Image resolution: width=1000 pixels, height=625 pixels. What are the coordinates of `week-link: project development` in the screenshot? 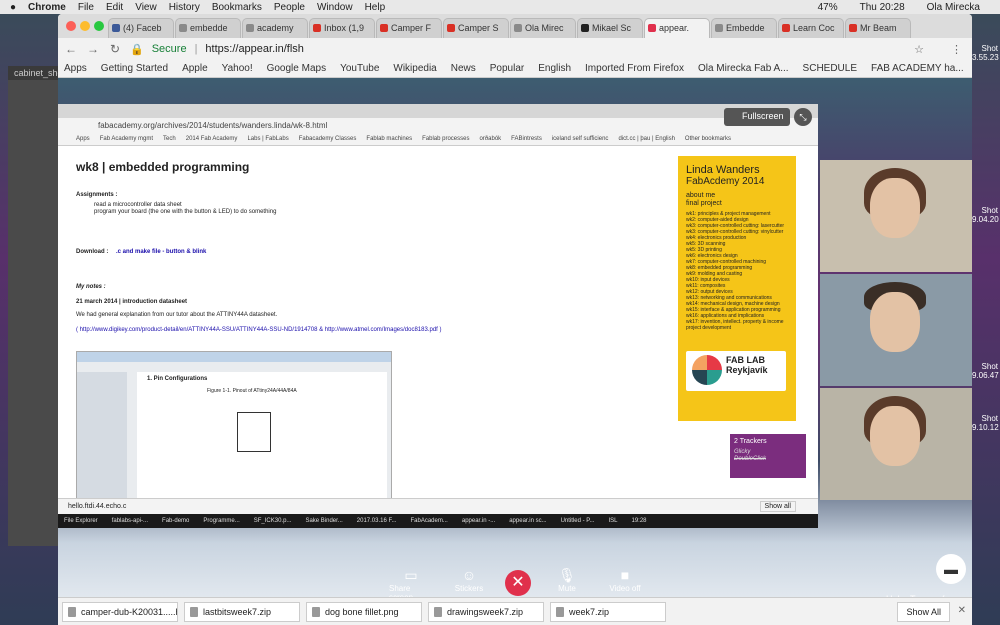 It's located at (737, 328).